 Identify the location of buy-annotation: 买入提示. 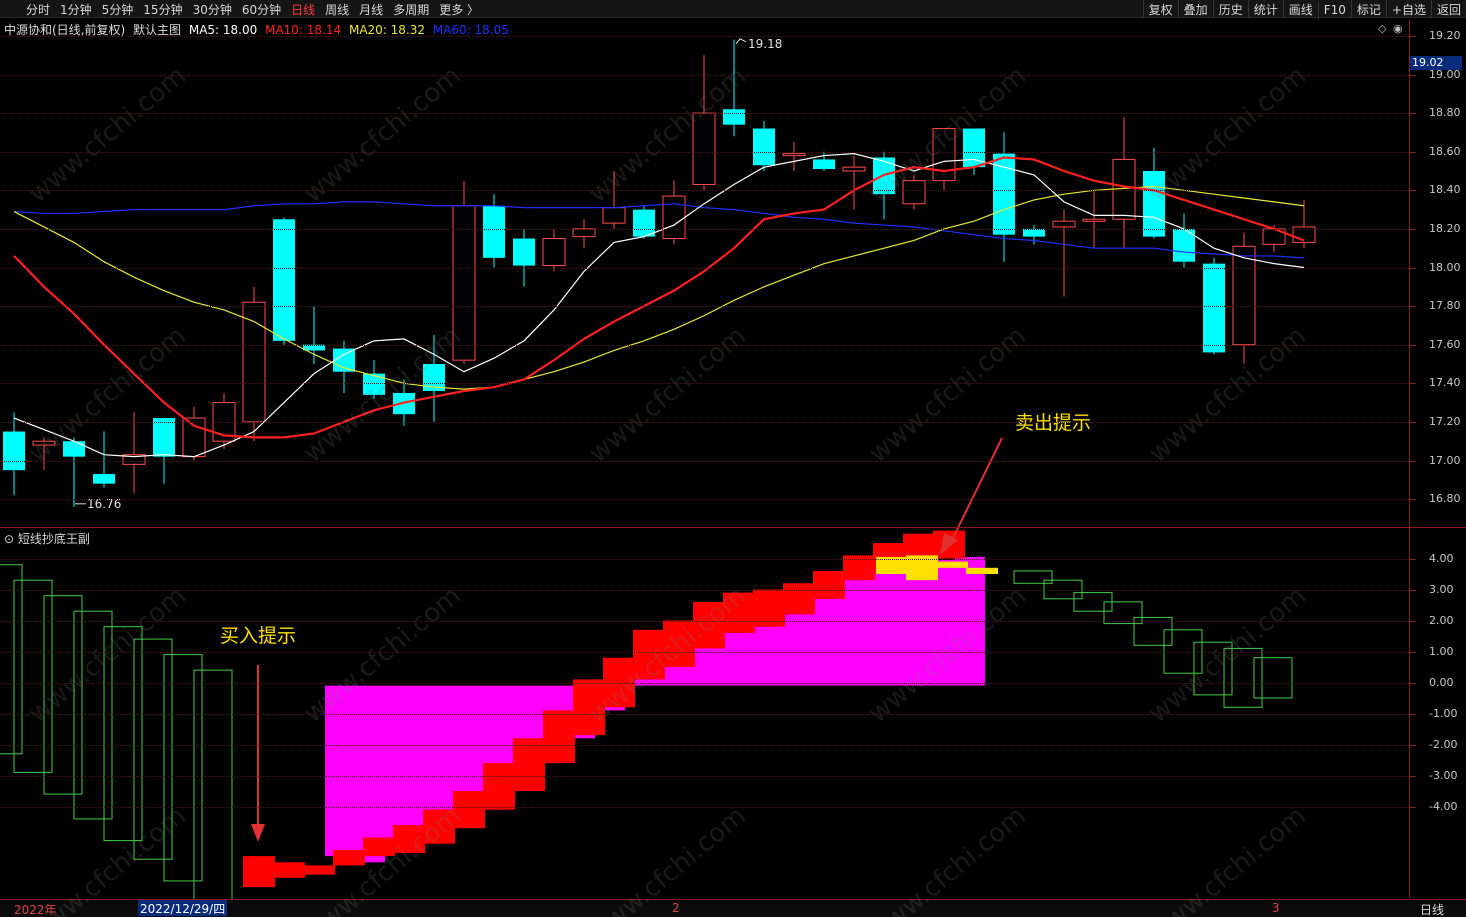
(258, 636).